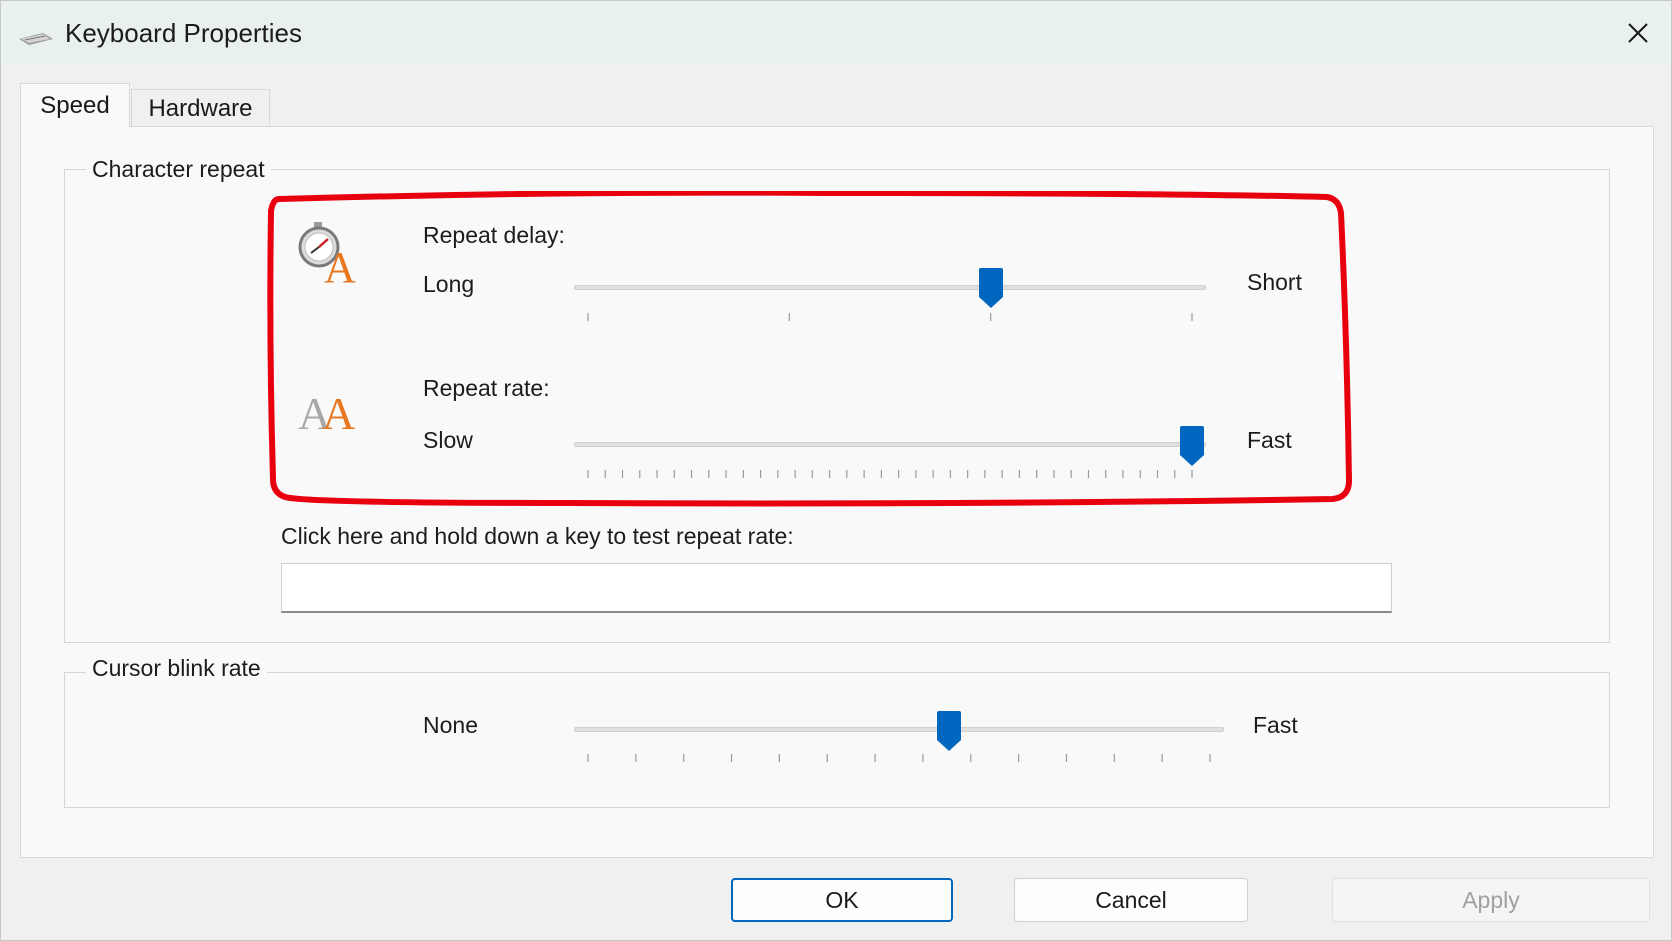  Describe the element at coordinates (899, 758) in the screenshot. I see `cursor-blink-slider-ticks` at that location.